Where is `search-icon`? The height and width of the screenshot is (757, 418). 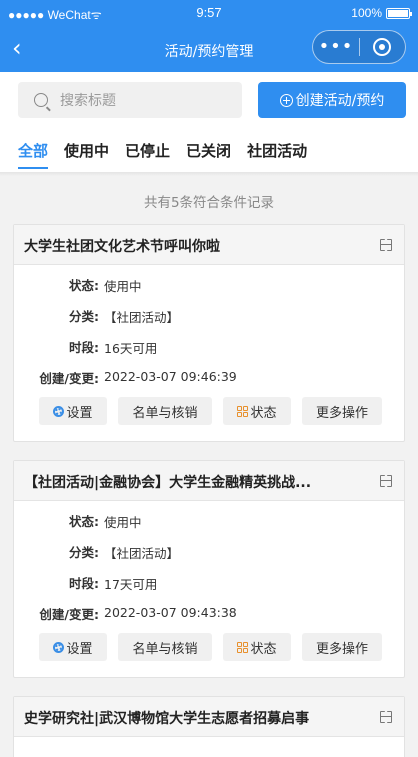 search-icon is located at coordinates (41, 100).